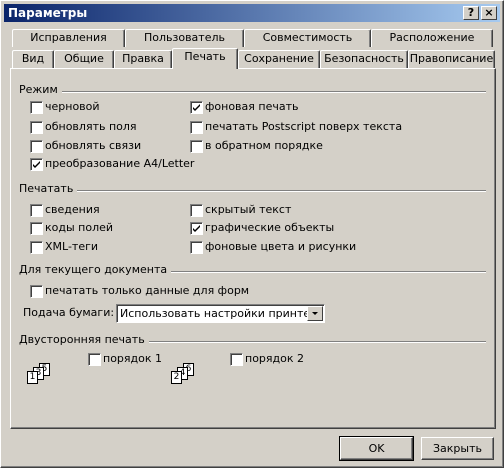 This screenshot has width=504, height=468. I want to click on dialog-title: Параметры, so click(48, 13).